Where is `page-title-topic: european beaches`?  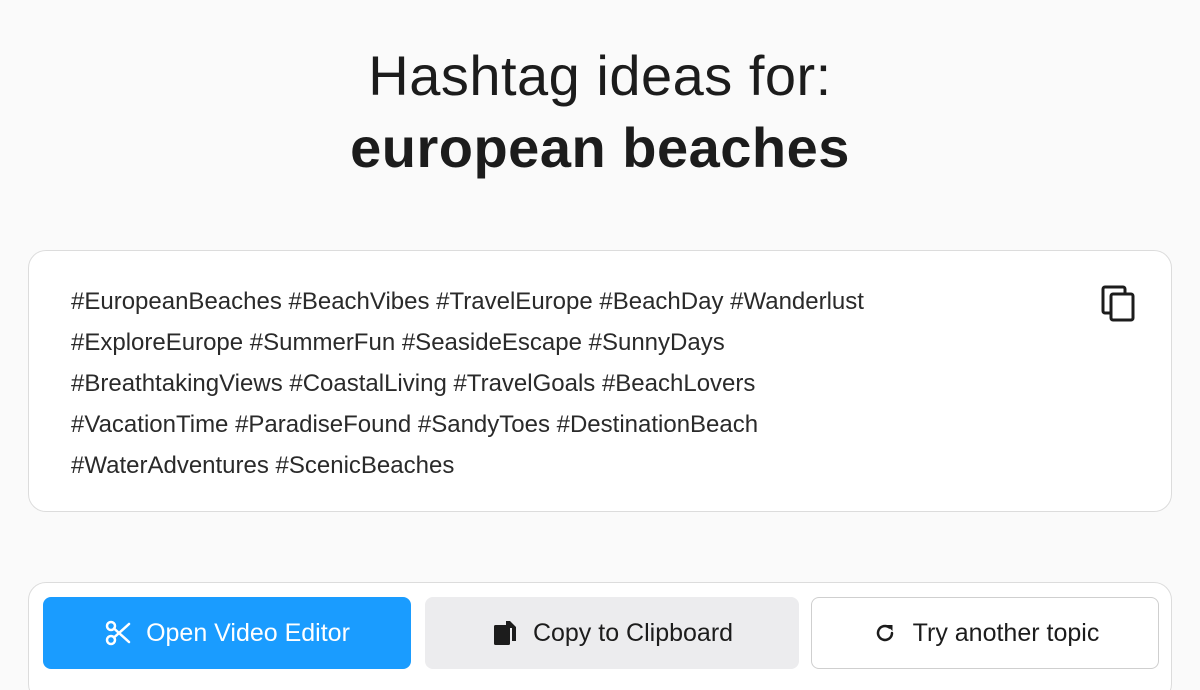
page-title-topic: european beaches is located at coordinates (600, 147).